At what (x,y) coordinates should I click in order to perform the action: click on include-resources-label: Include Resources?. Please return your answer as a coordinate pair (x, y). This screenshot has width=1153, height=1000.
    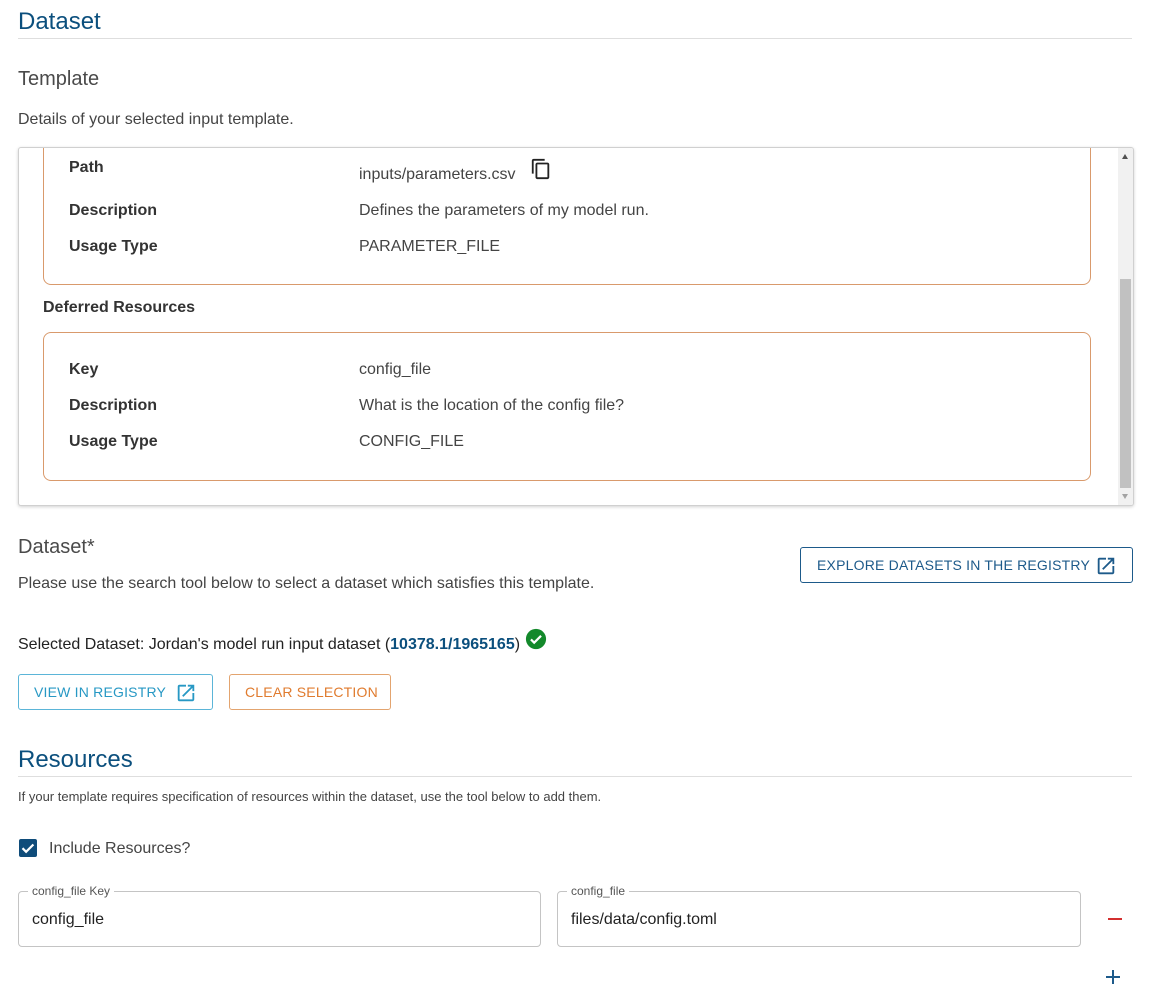
    Looking at the image, I should click on (119, 849).